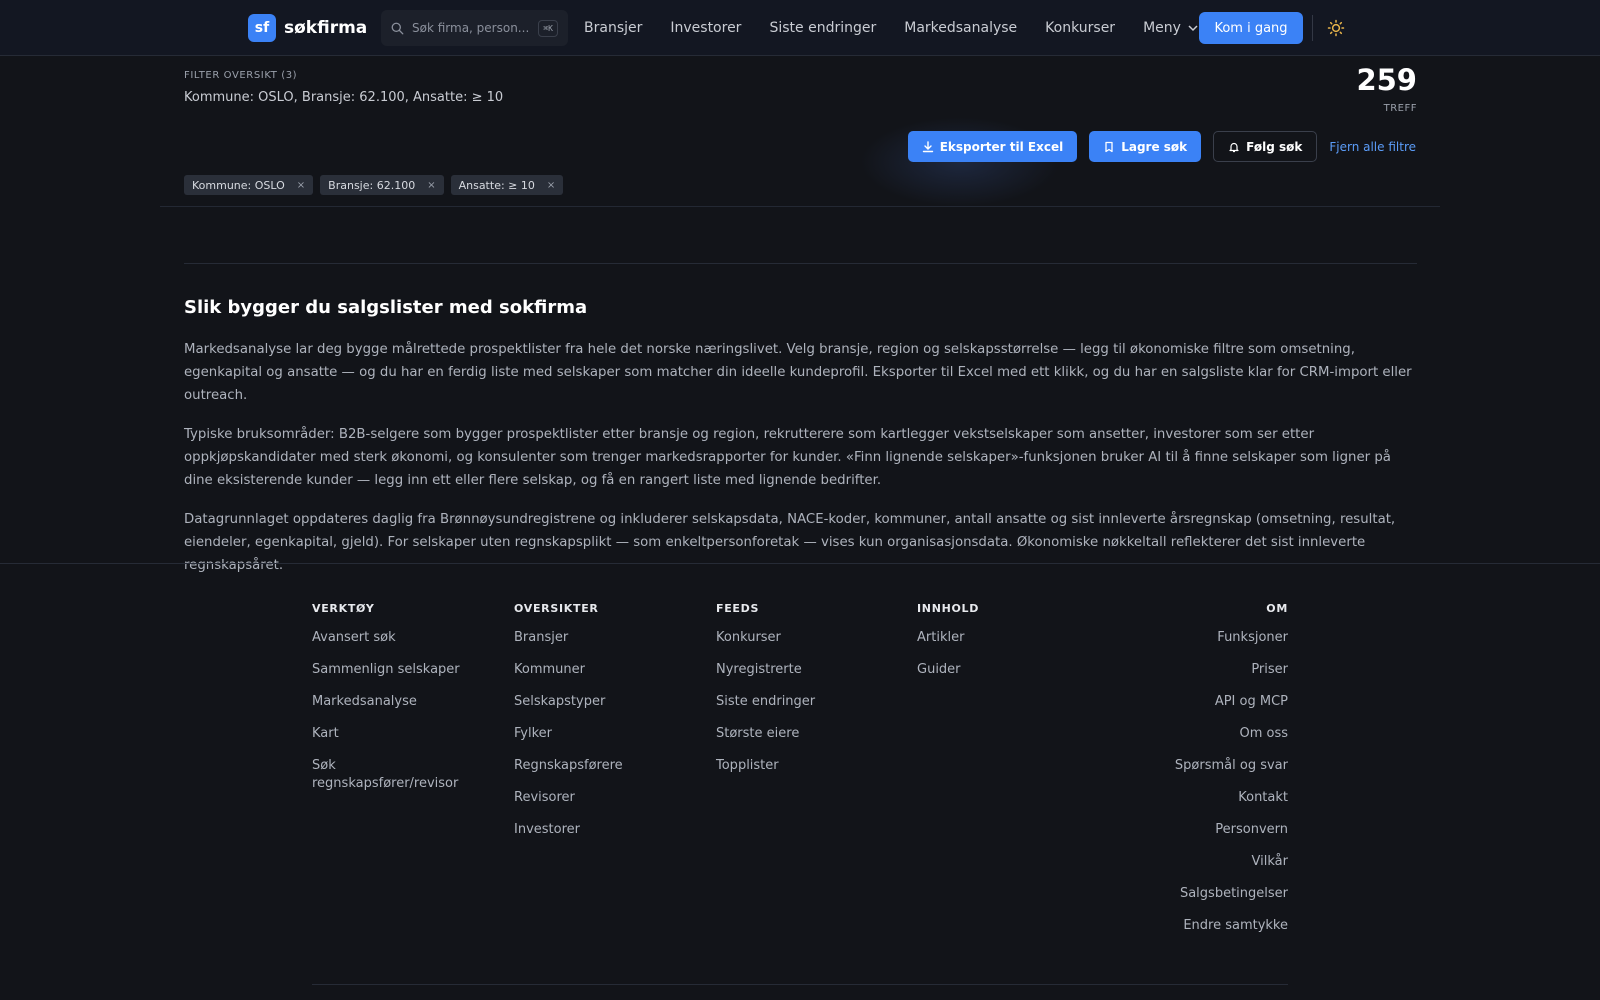 The image size is (1600, 1000). I want to click on follow-search-label: Følg søk, so click(1274, 146).